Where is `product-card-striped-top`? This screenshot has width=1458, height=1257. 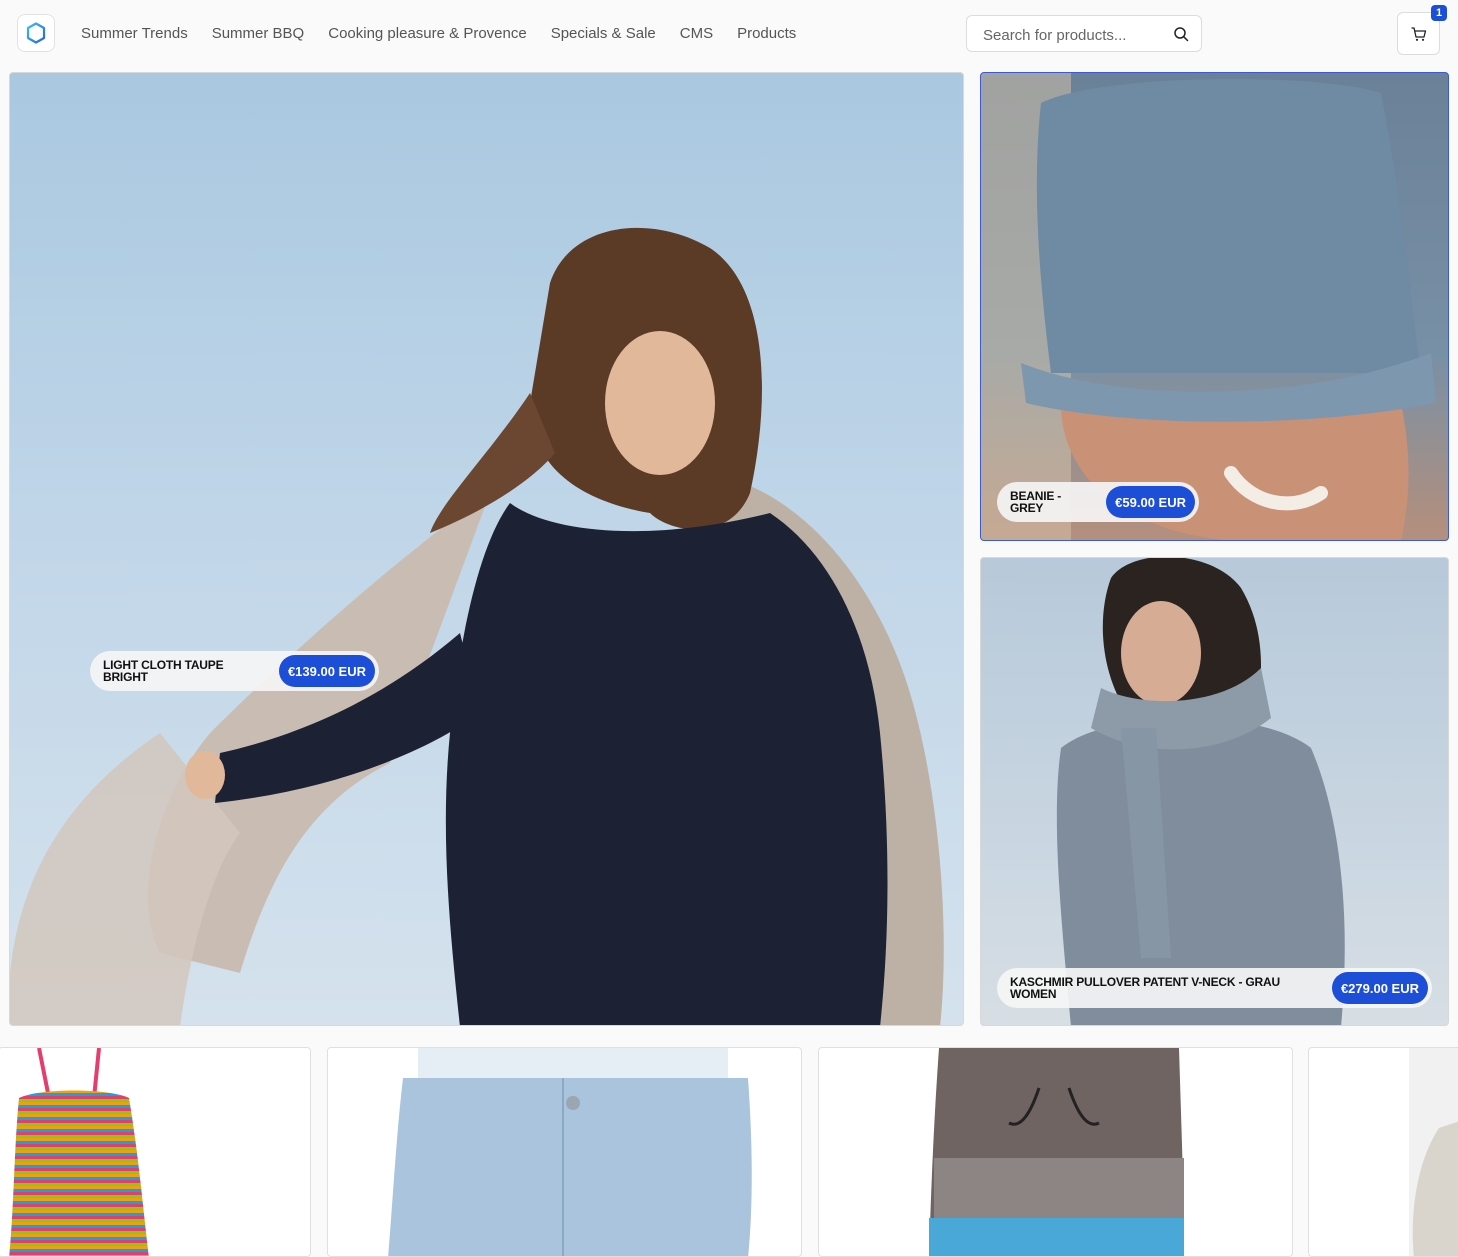
product-card-striped-top is located at coordinates (155, 1152).